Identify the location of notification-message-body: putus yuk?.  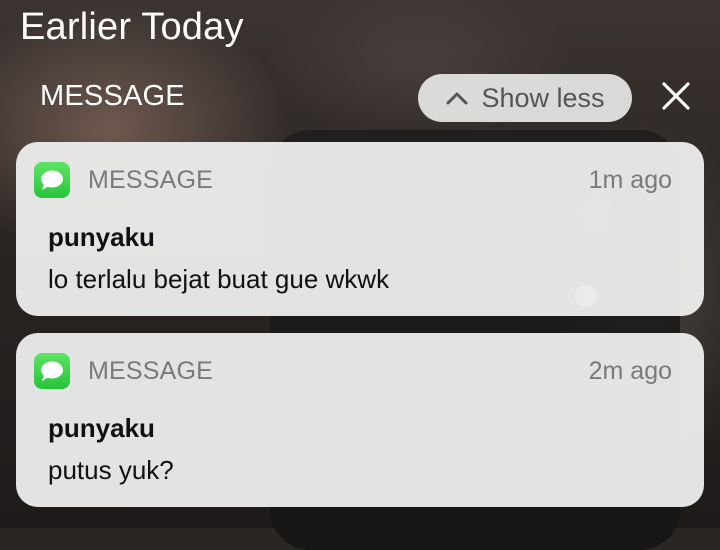
(111, 470).